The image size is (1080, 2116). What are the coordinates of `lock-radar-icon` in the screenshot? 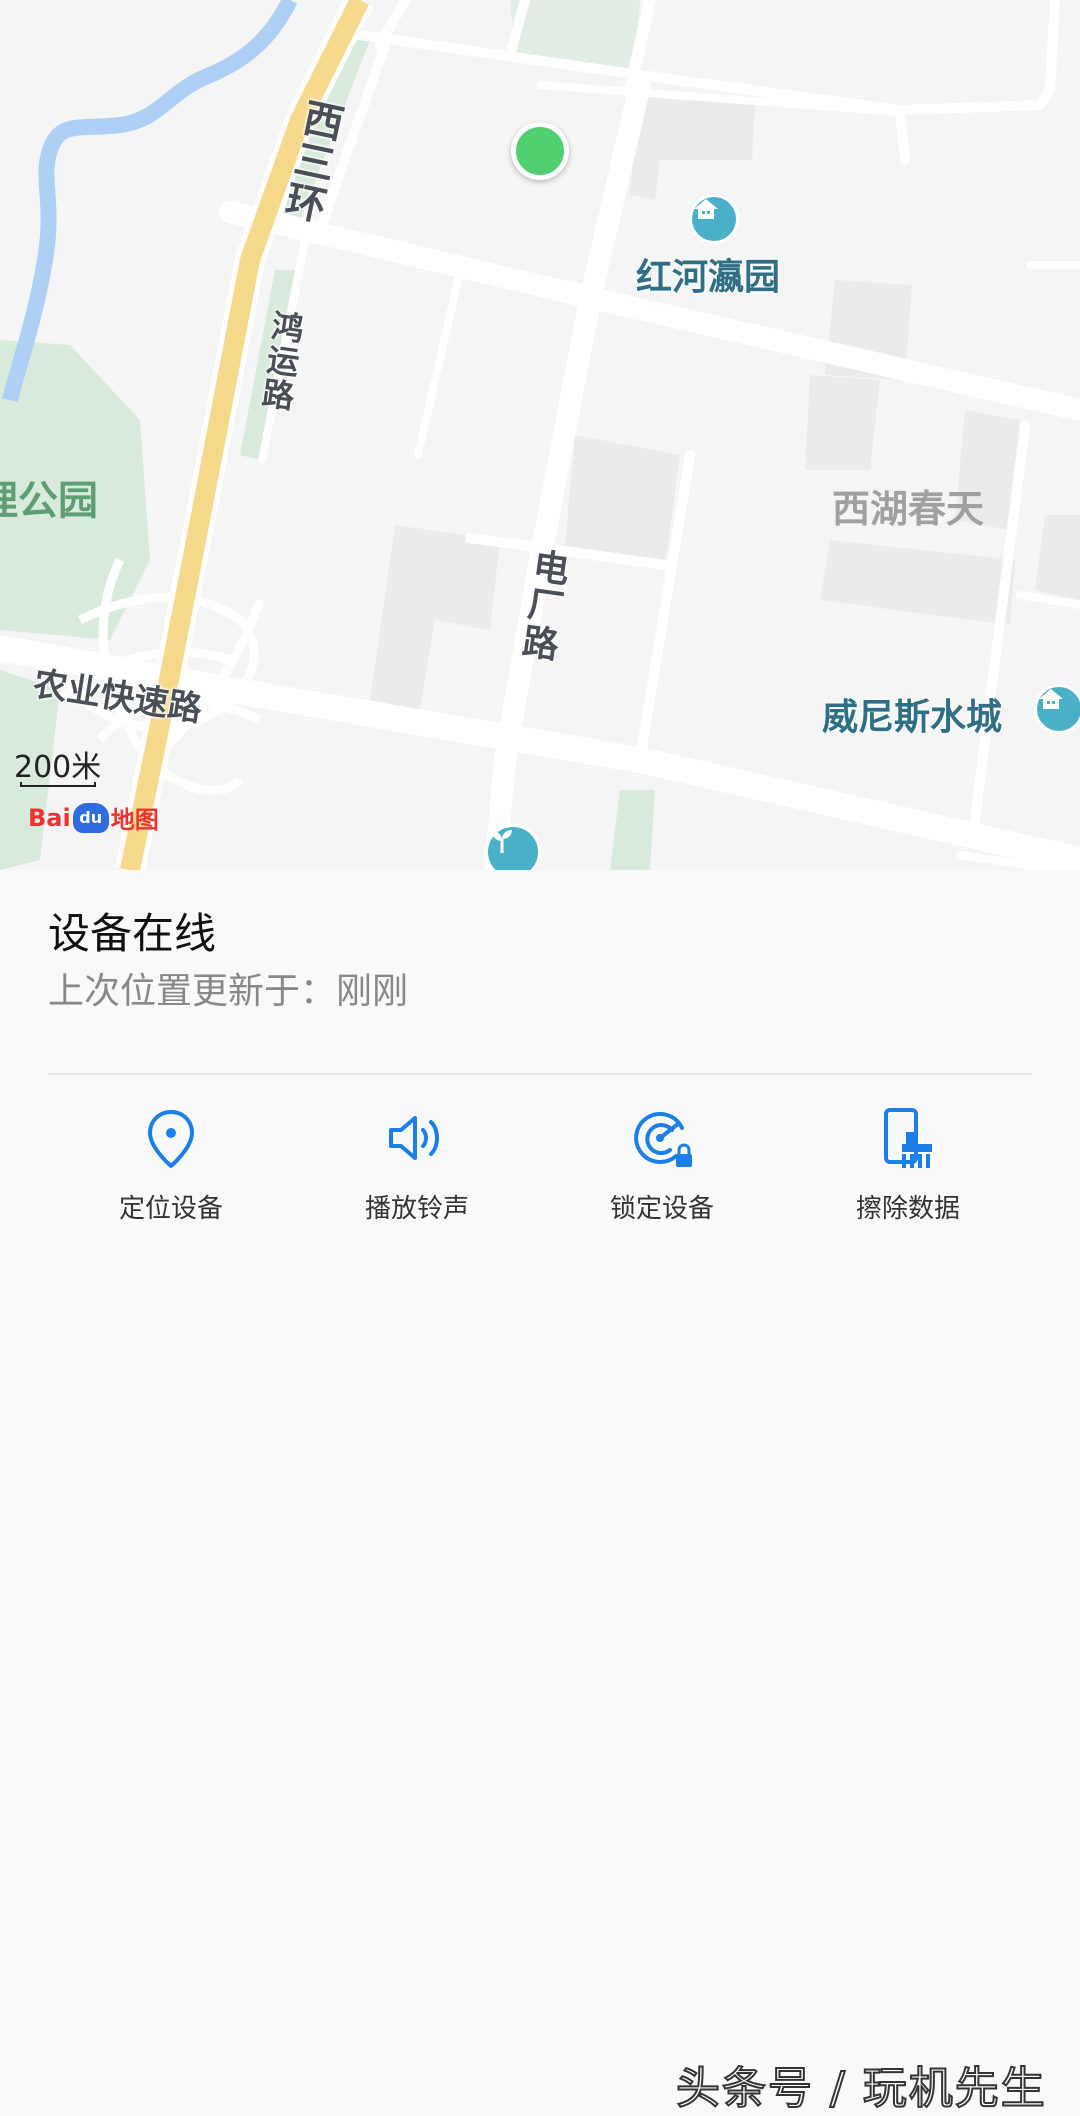 It's located at (663, 1139).